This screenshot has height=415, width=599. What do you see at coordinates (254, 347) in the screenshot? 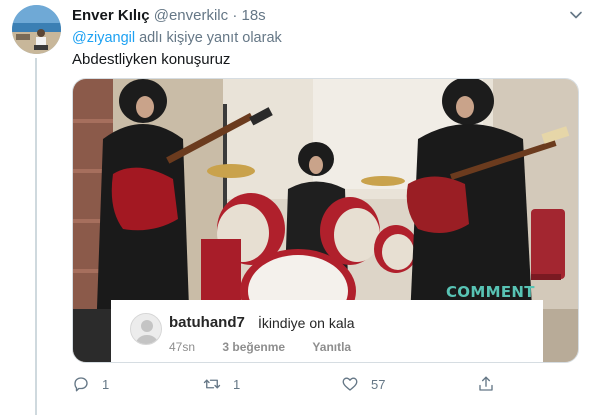
I see `comment-likes: 3 beğenme` at bounding box center [254, 347].